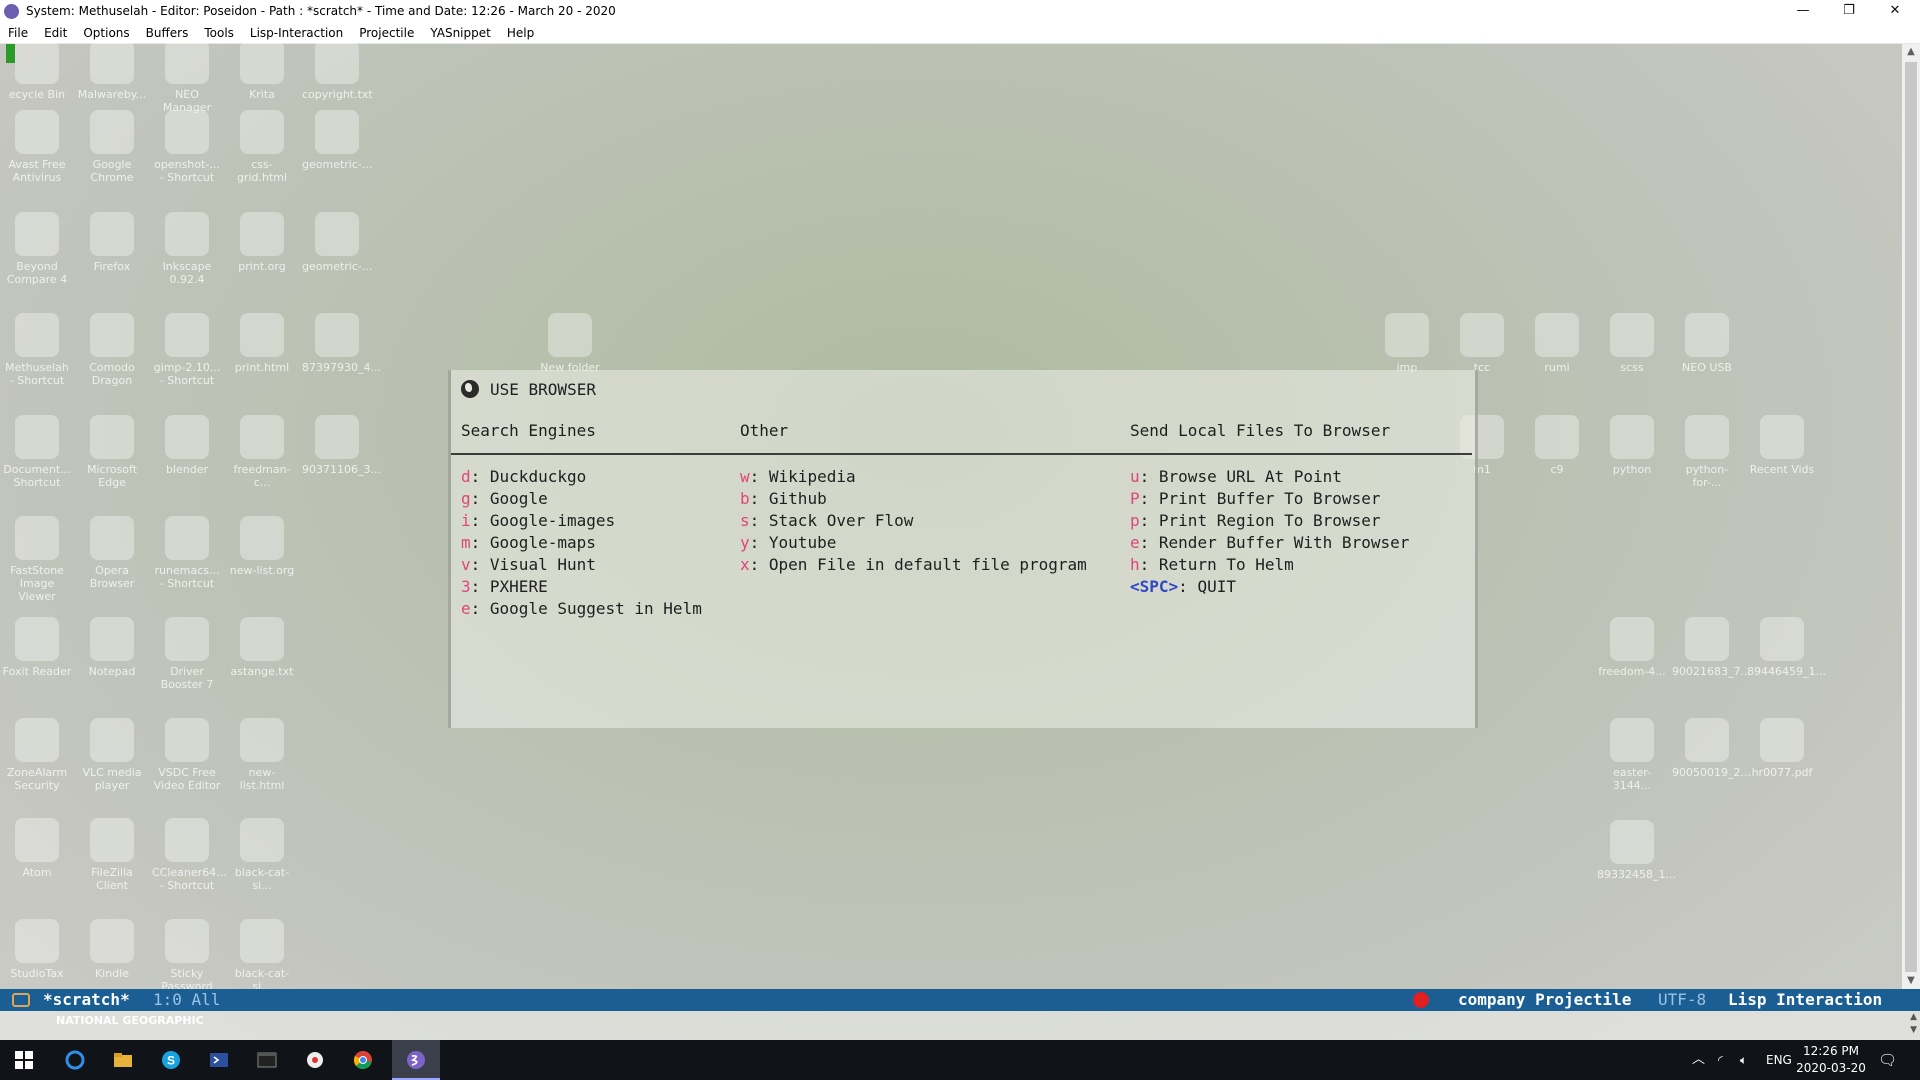  I want to click on entry-label: : Print Region To Browser, so click(1260, 520).